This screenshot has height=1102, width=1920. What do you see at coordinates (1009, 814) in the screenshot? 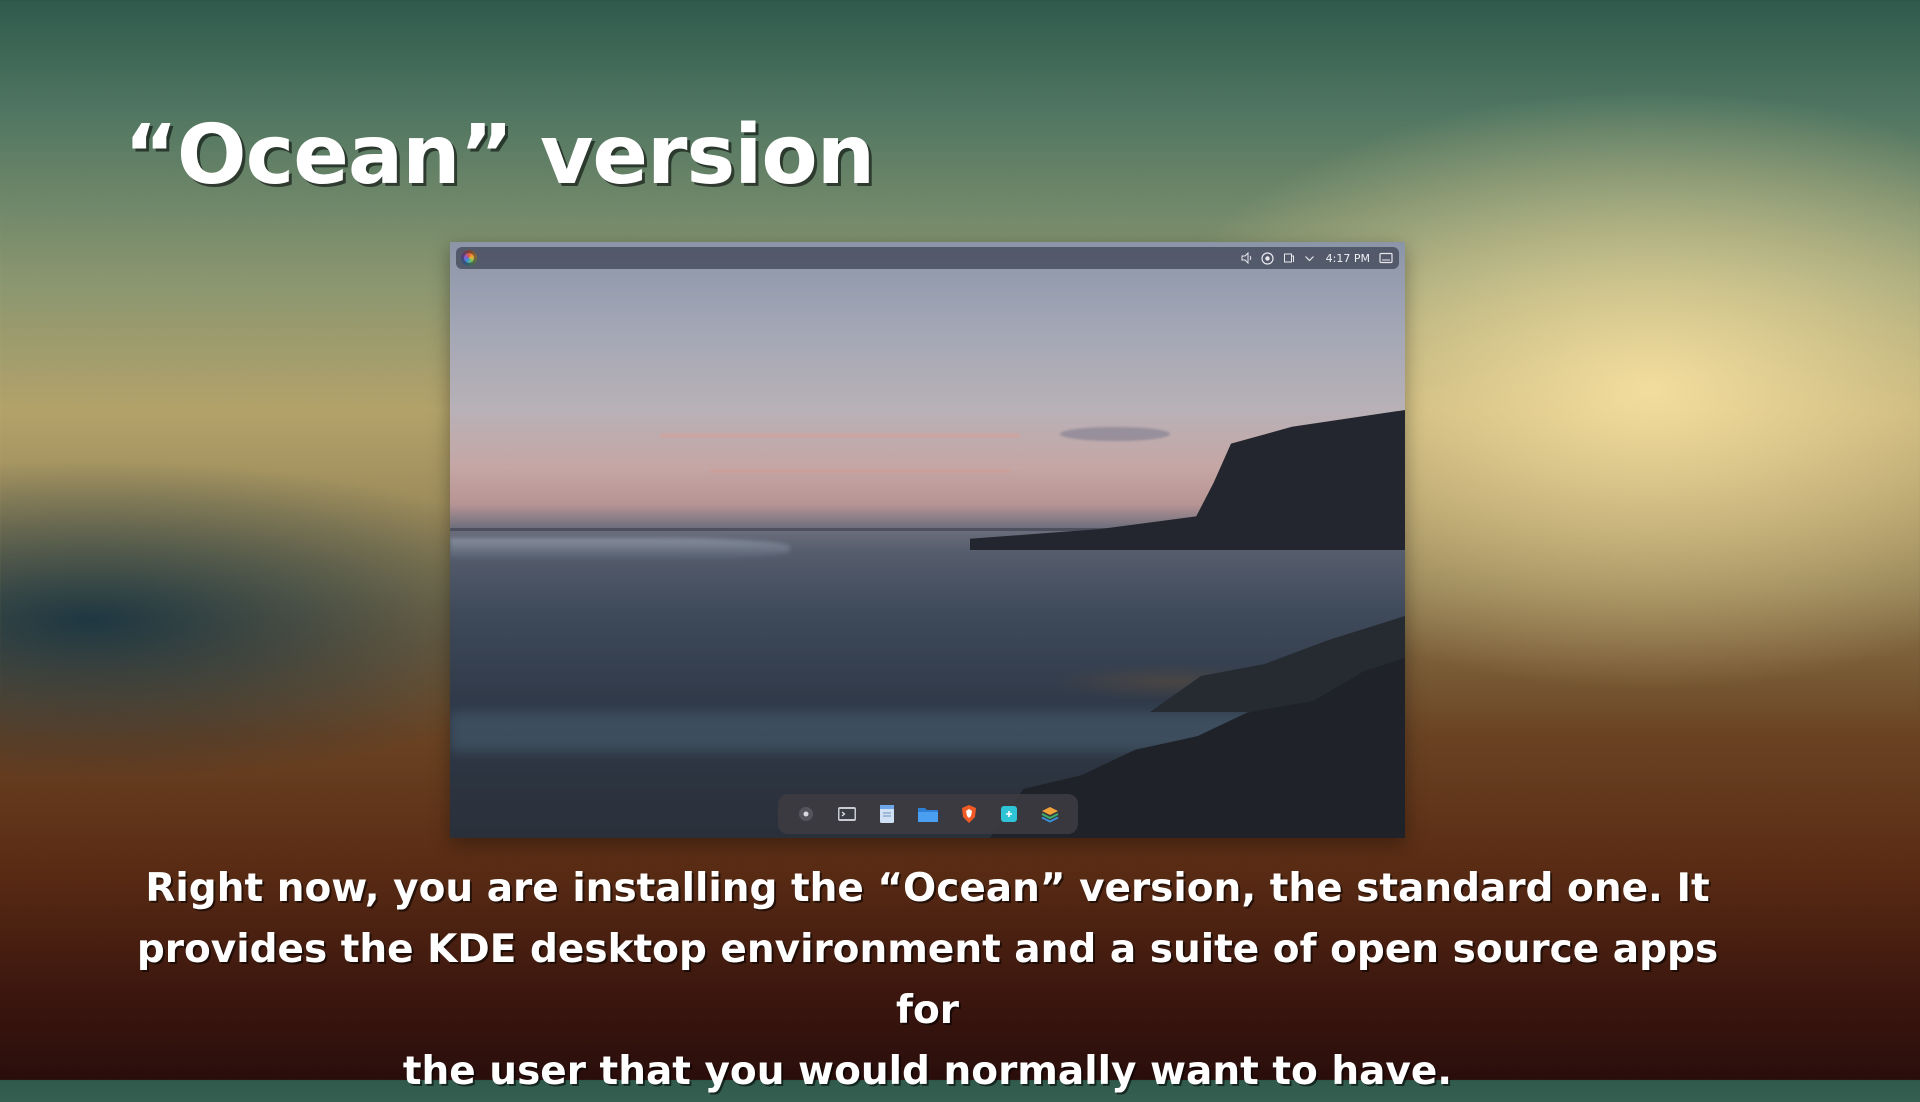
I see `store-icon` at bounding box center [1009, 814].